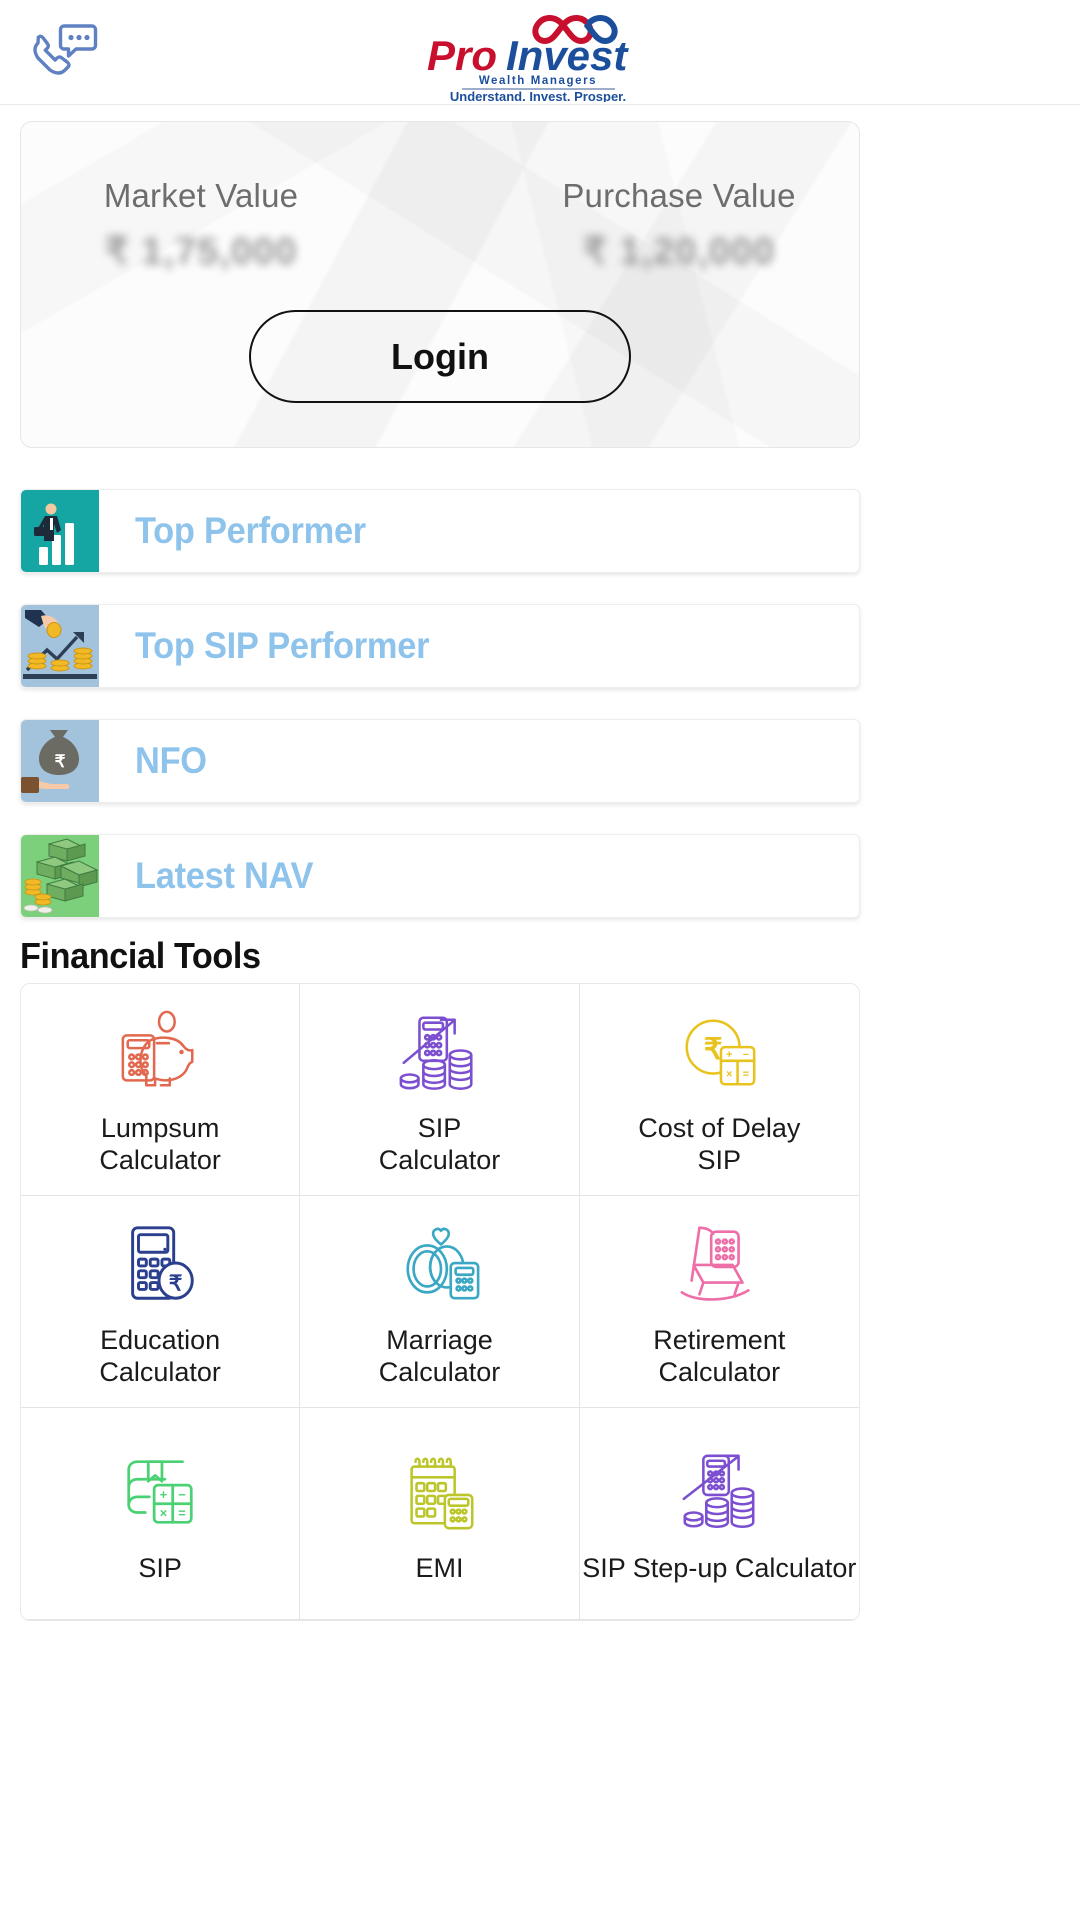 This screenshot has width=1080, height=1920. What do you see at coordinates (201, 225) in the screenshot?
I see `market-value-block: Market Value ₹ 1,75,000` at bounding box center [201, 225].